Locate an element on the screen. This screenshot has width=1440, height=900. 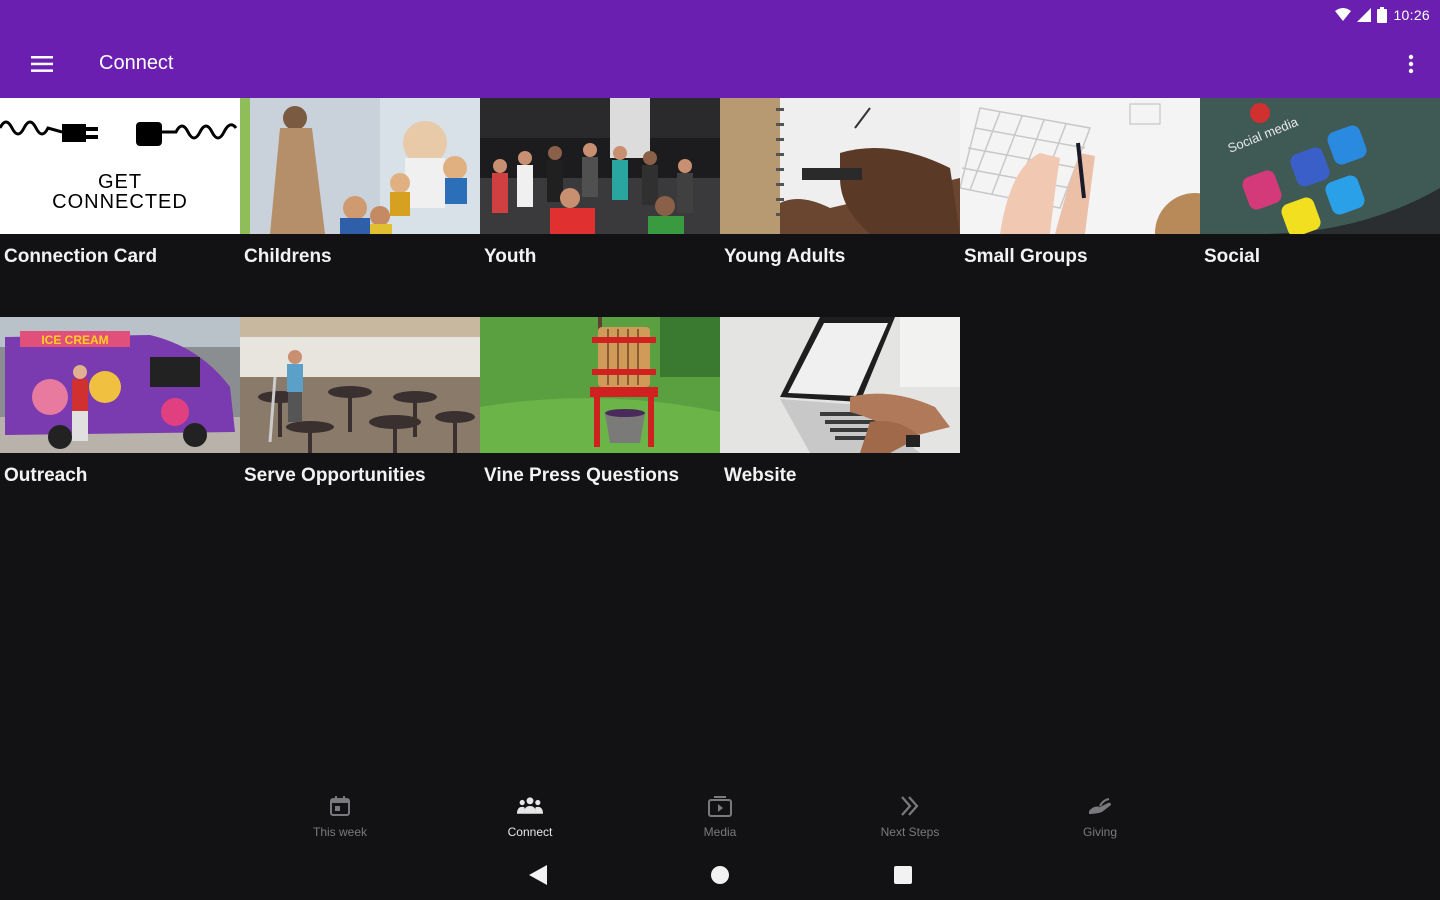
nav-label: Connect is located at coordinates (530, 832).